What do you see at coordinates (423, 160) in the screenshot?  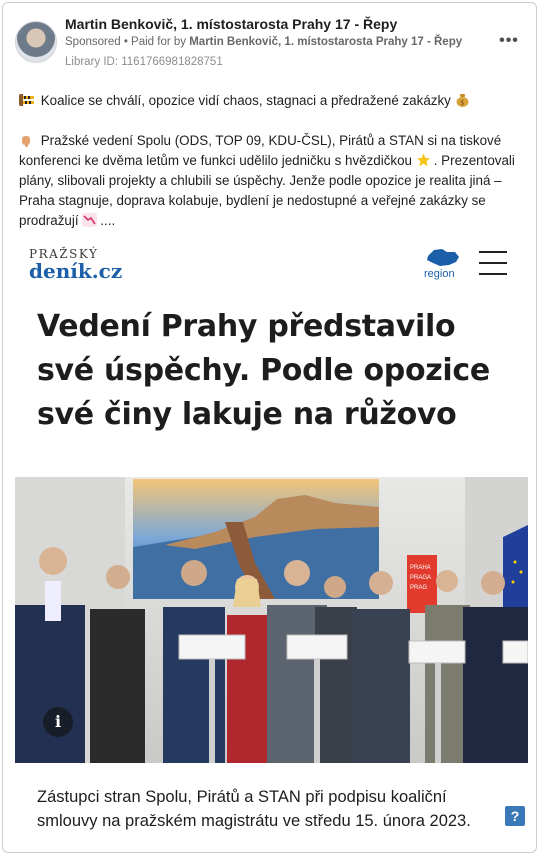 I see `star-icon` at bounding box center [423, 160].